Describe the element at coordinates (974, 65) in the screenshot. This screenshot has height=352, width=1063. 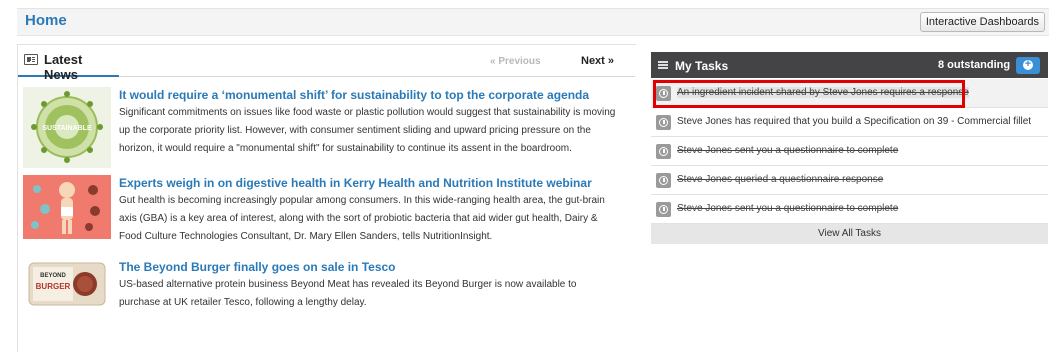
I see `outstanding-count: 8 outstanding` at that location.